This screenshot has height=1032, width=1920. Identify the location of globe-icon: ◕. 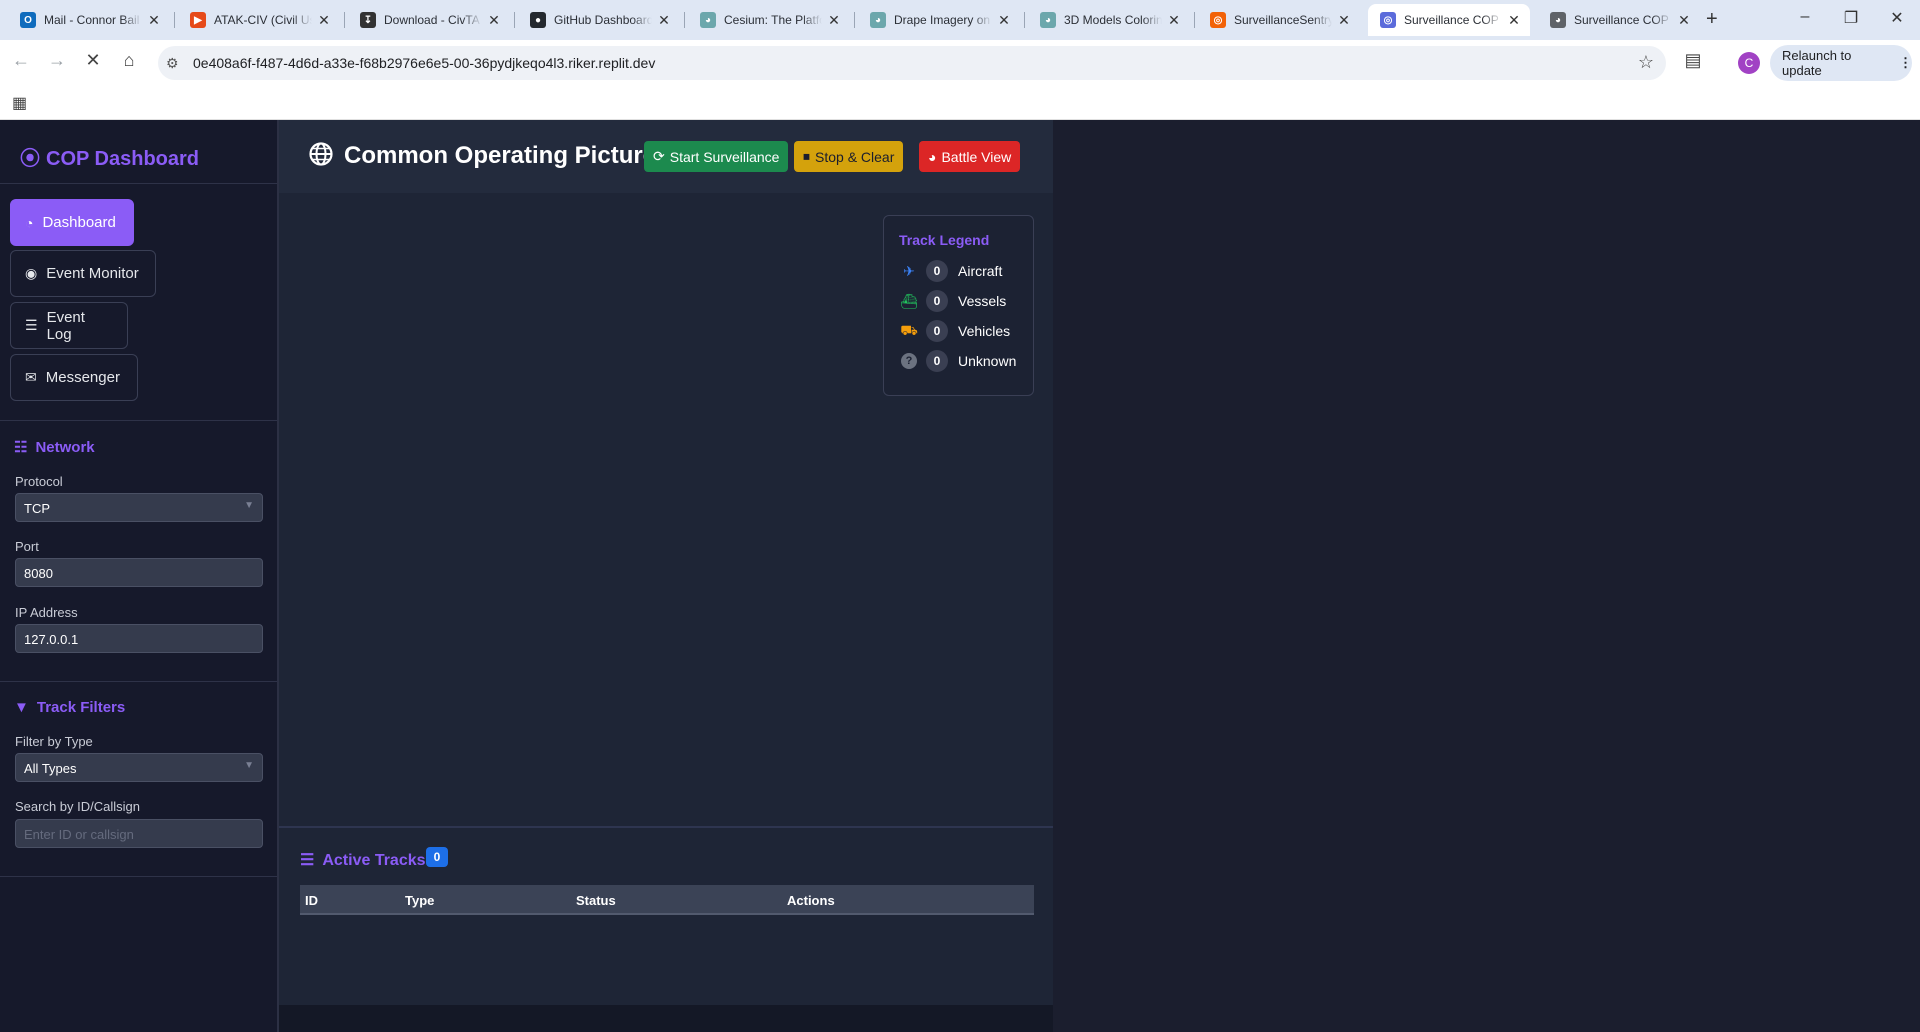
(1558, 20).